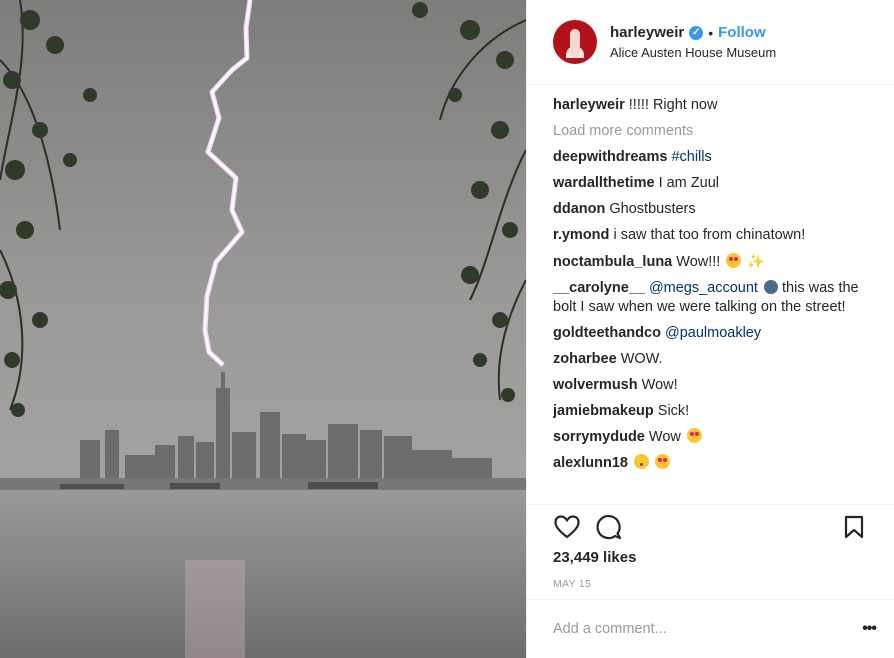  Describe the element at coordinates (641, 461) in the screenshot. I see `hushed-face-emoji-icon` at that location.